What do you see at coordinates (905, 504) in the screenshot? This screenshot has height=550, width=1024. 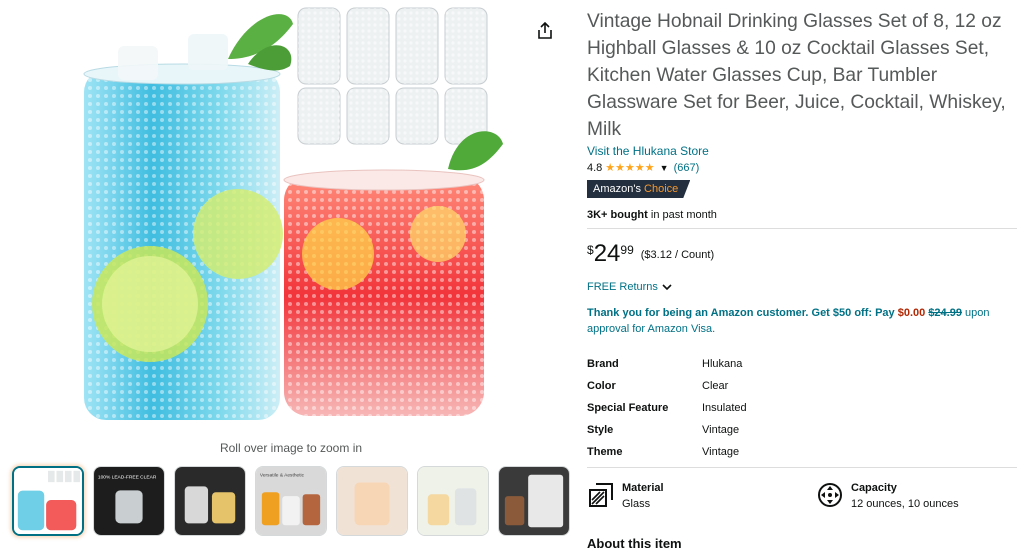 I see `feature-value: 12 ounces, 10 ounces` at bounding box center [905, 504].